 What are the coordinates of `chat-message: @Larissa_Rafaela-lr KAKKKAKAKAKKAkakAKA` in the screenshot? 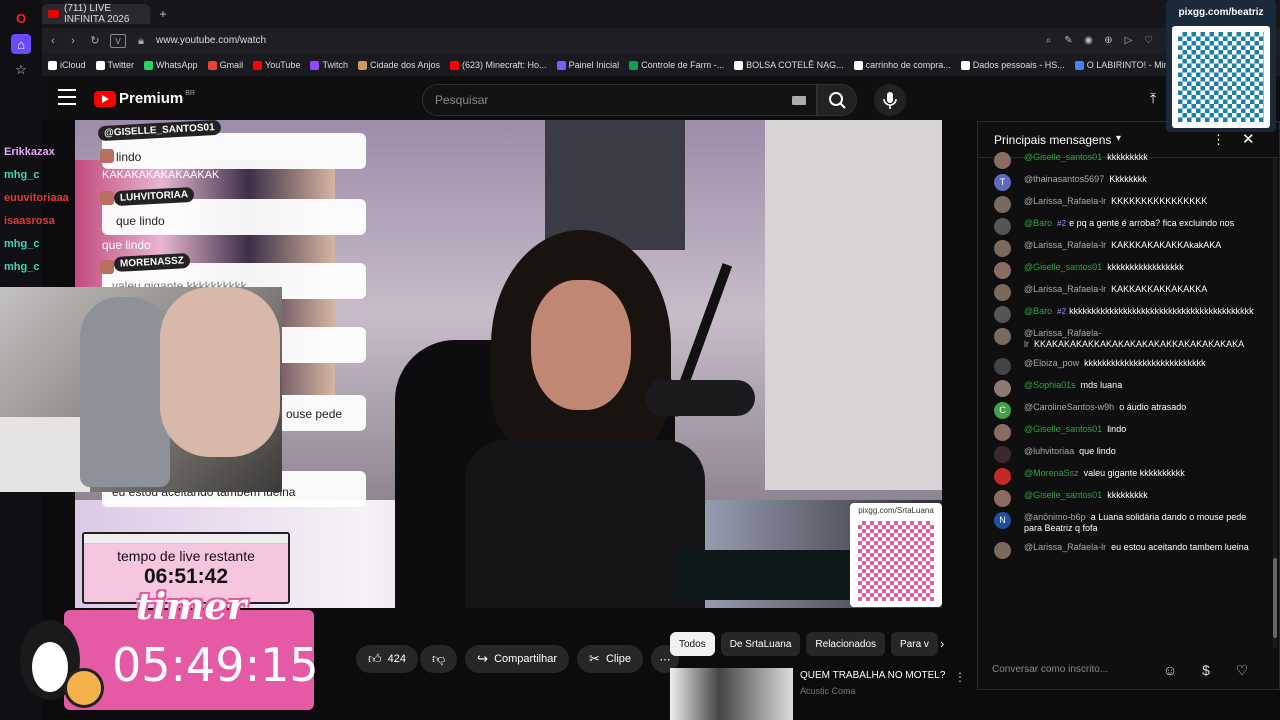 It's located at (1126, 247).